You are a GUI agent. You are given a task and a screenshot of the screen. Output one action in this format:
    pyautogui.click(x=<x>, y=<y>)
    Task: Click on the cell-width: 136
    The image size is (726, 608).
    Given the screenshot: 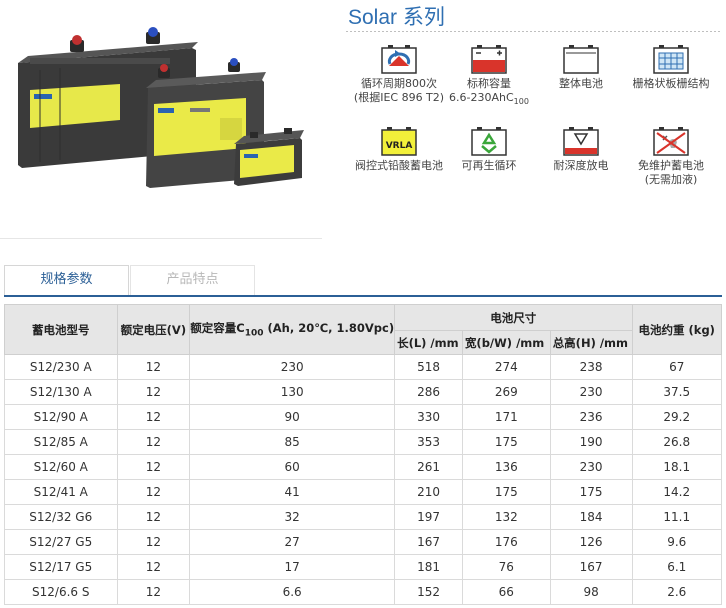 What is the action you would take?
    pyautogui.click(x=506, y=467)
    